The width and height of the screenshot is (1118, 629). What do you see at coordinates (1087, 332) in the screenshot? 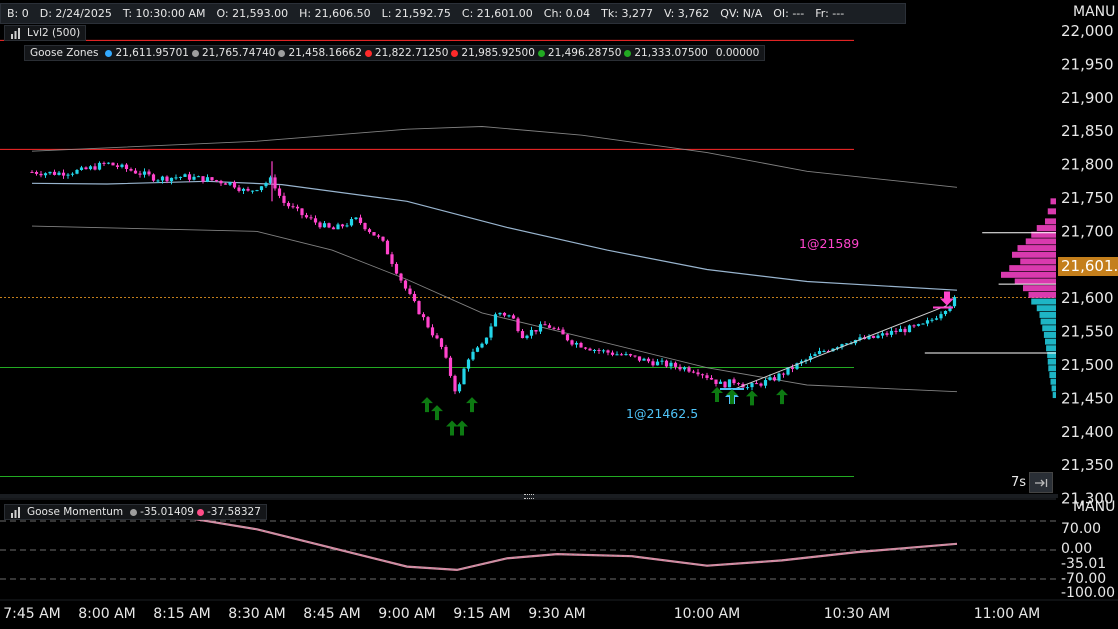
I see `y-tick-label: 21,550` at bounding box center [1087, 332].